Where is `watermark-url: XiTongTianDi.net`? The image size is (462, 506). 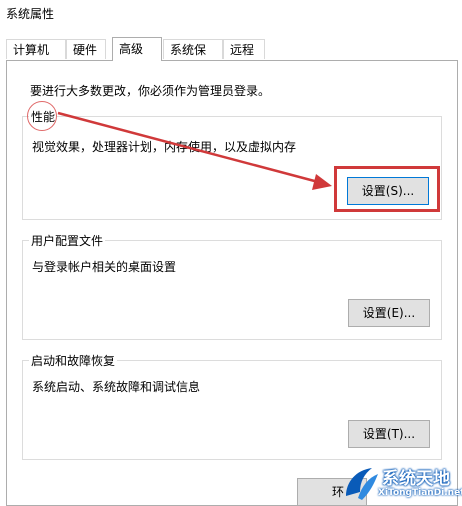
watermark-url: XiTongTianDi.net is located at coordinates (420, 493).